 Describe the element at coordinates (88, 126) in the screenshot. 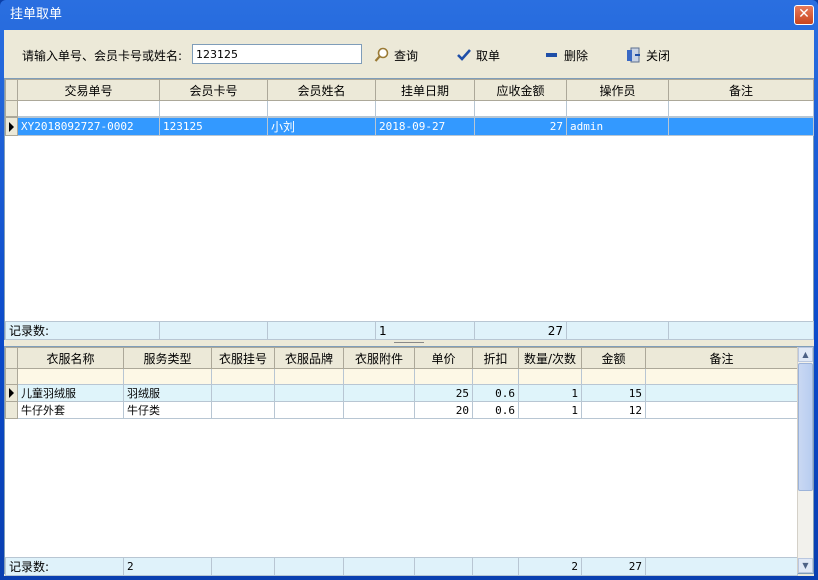

I see `order-no-cell: XY2018092727-0002` at that location.